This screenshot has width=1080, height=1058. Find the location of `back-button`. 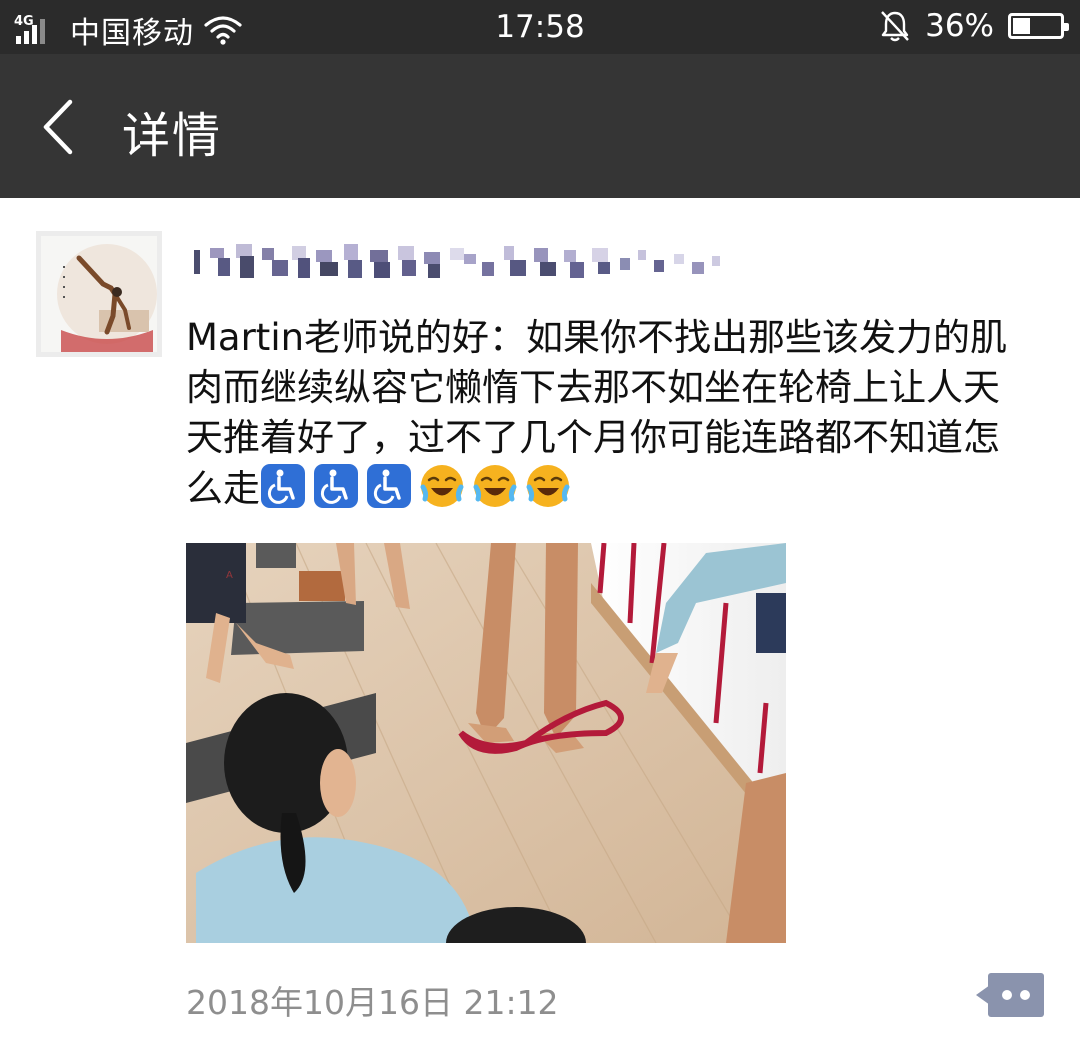

back-button is located at coordinates (60, 127).